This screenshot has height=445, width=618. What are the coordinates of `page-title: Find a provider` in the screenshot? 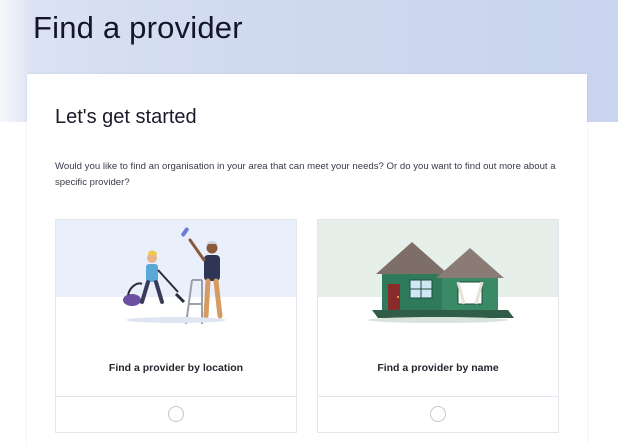 It's located at (138, 27).